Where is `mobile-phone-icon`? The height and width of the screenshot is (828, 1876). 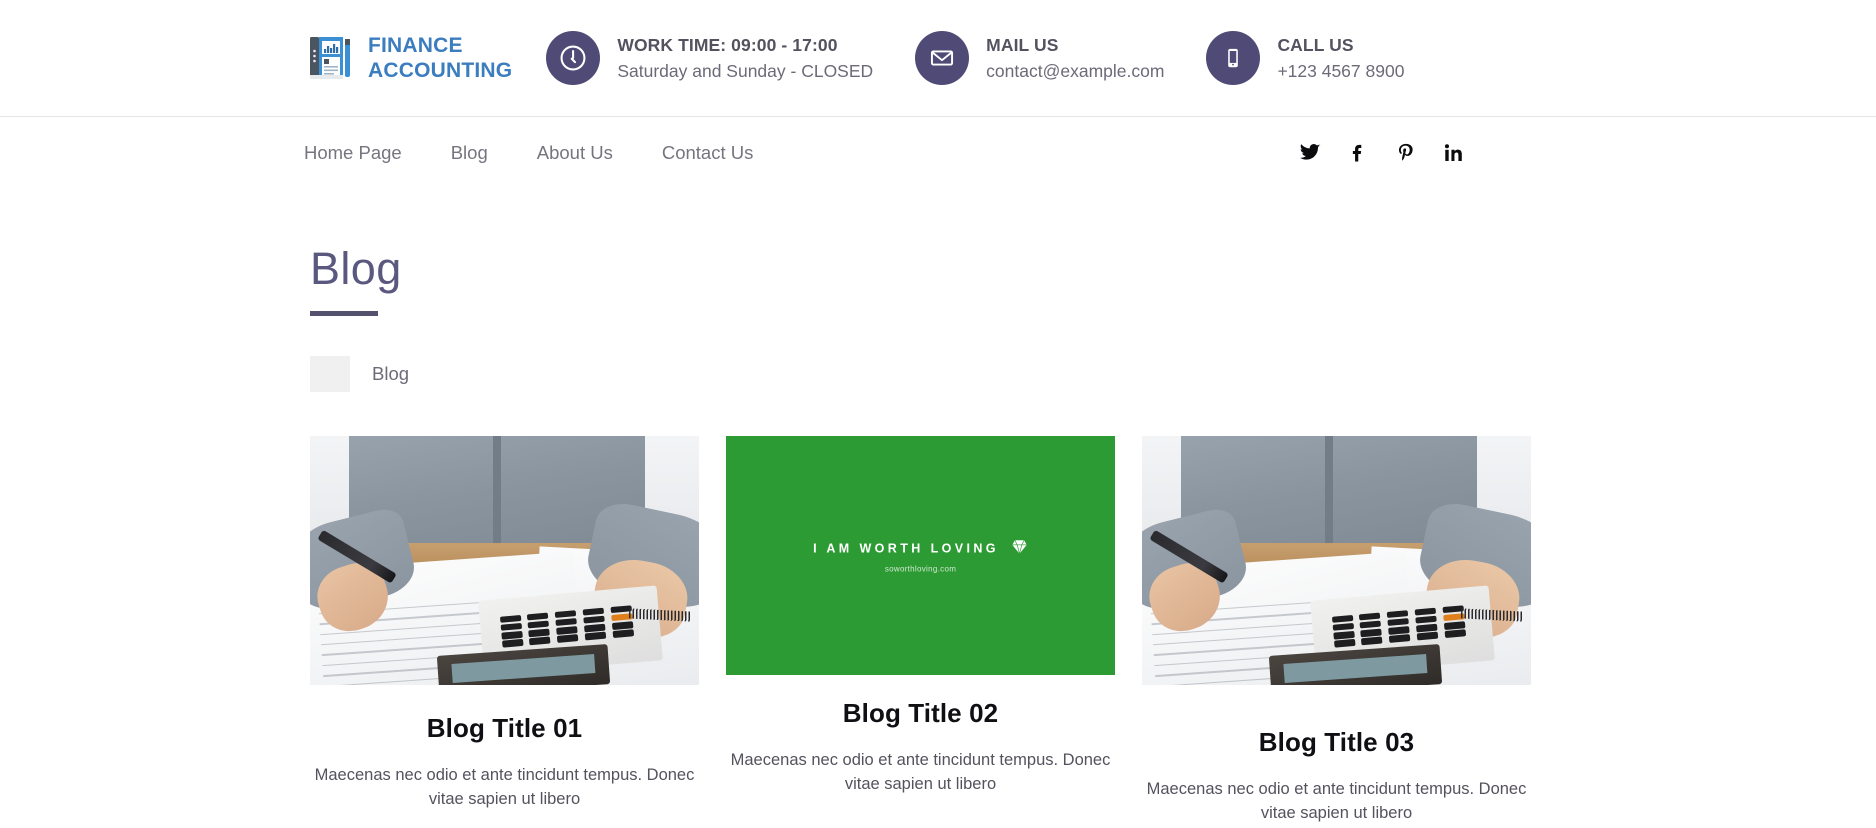 mobile-phone-icon is located at coordinates (1233, 58).